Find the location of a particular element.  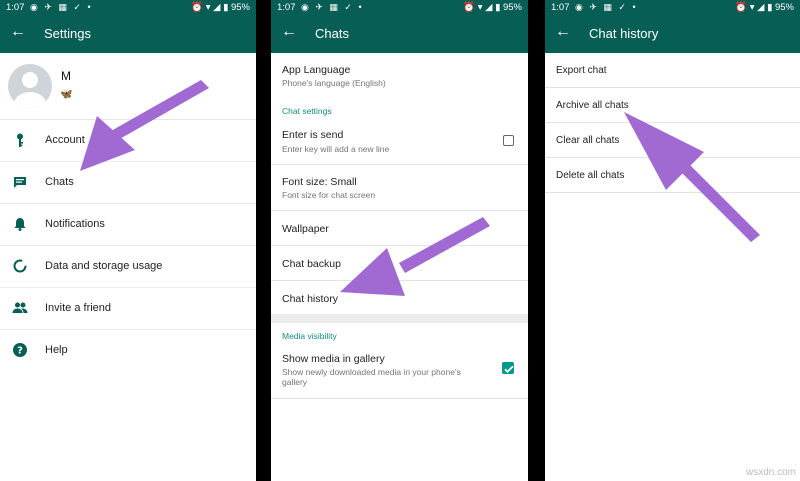

item-title: Enter is send is located at coordinates (313, 135).